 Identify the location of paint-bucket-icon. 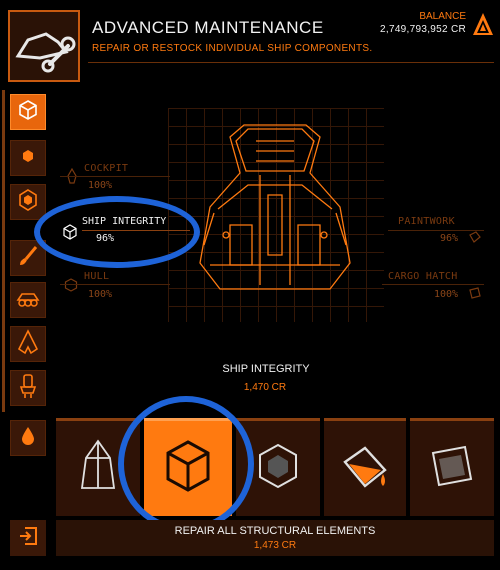
(365, 468).